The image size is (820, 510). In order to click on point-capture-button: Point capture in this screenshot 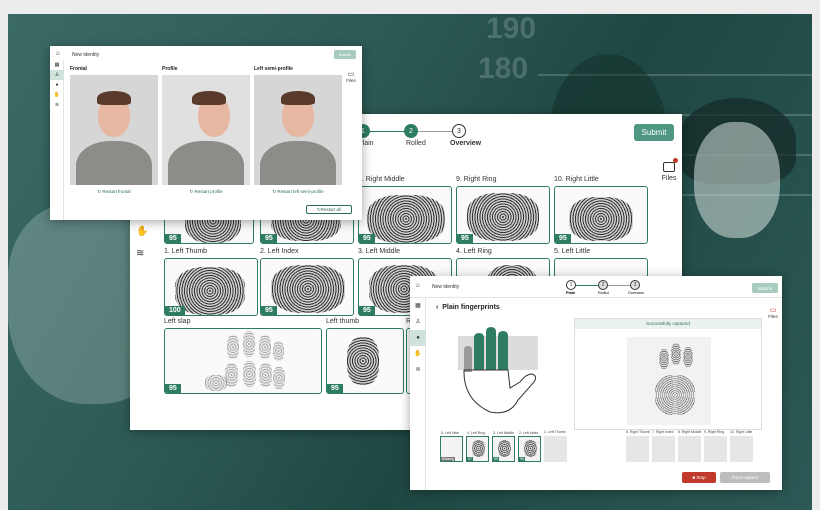, I will do `click(745, 477)`.